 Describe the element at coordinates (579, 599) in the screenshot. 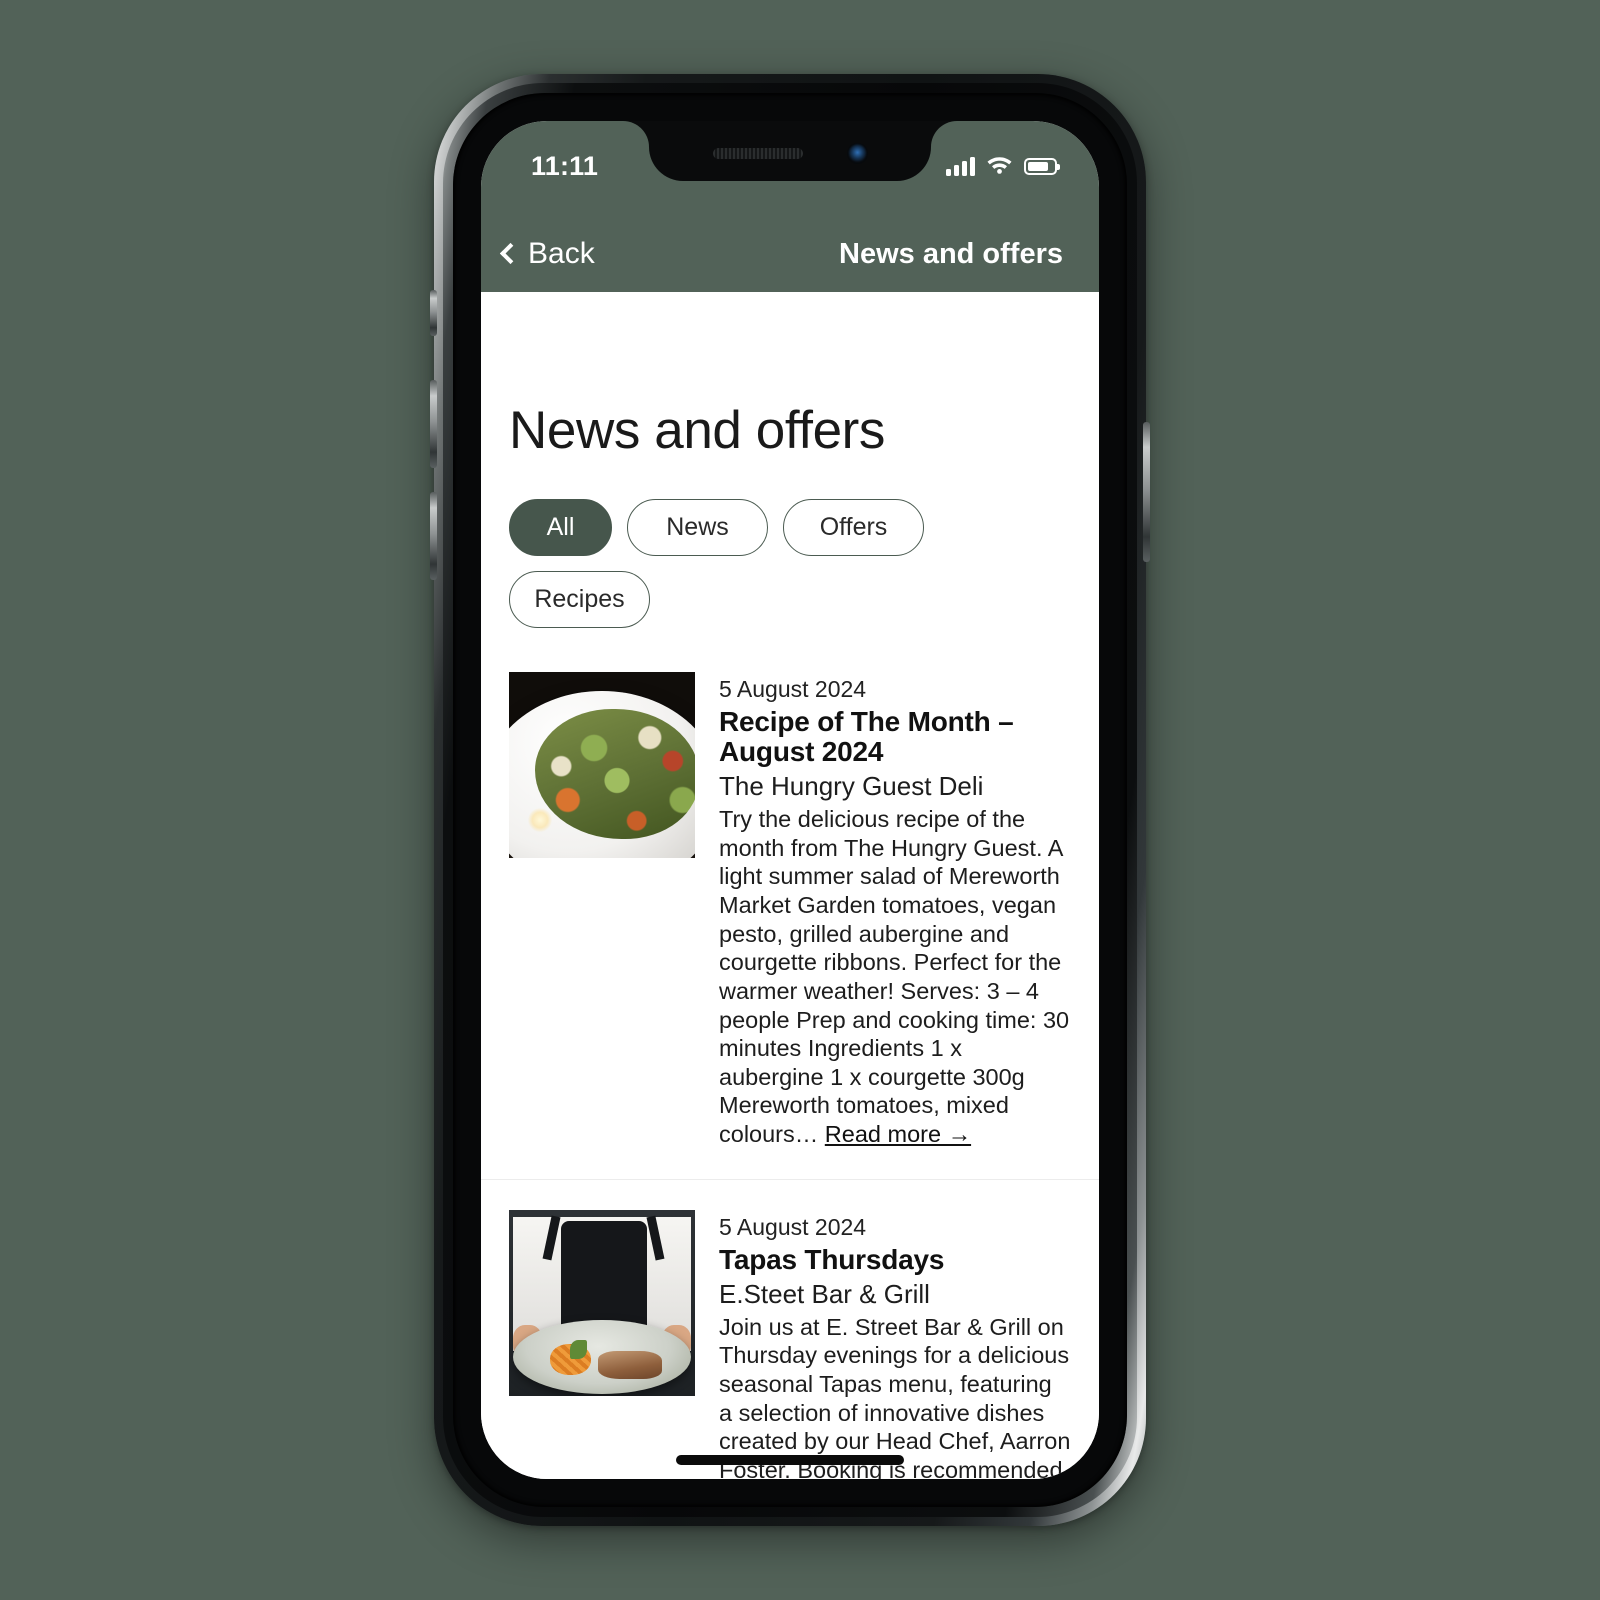

I see `filter-chip-recipes: Recipes` at that location.